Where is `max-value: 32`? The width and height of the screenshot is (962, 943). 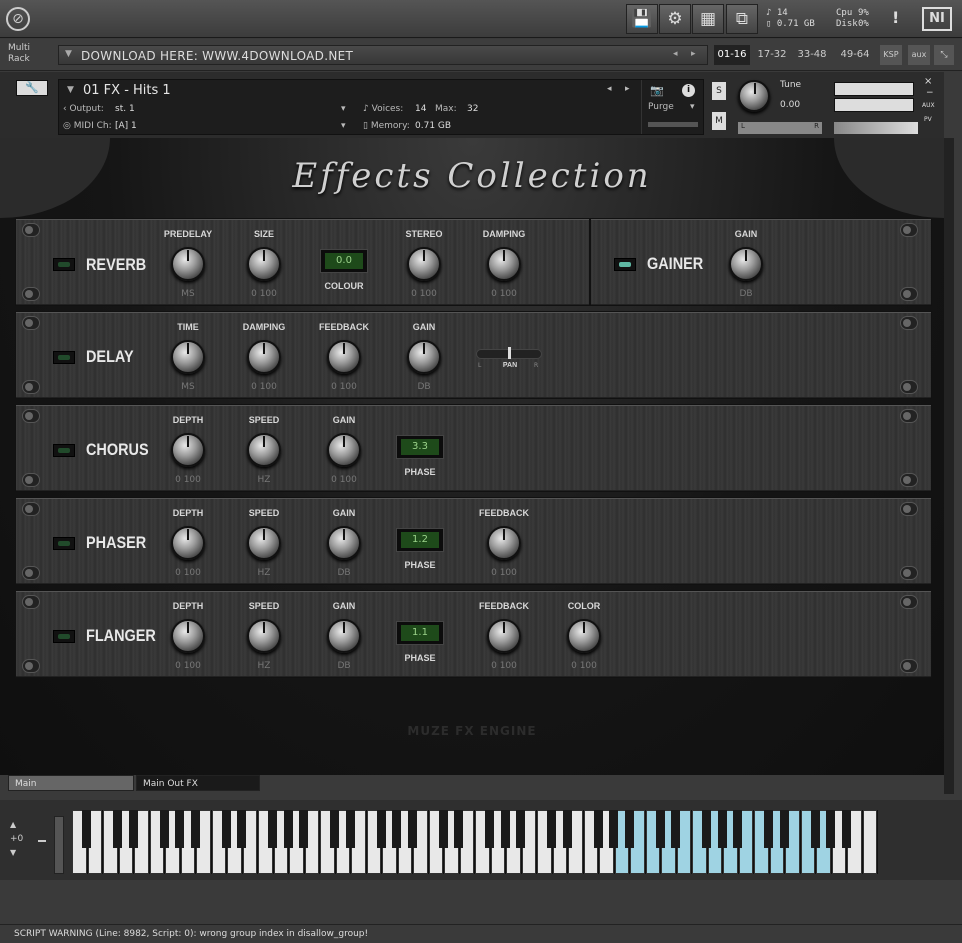 max-value: 32 is located at coordinates (472, 109).